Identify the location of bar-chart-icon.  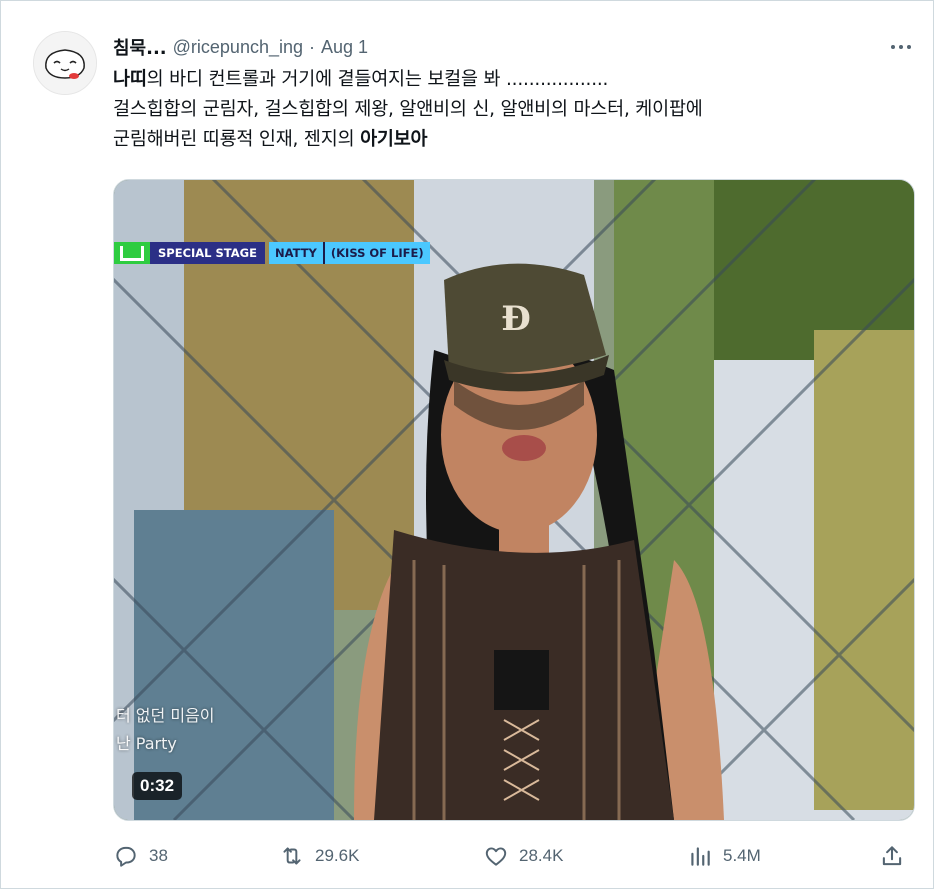
(700, 856).